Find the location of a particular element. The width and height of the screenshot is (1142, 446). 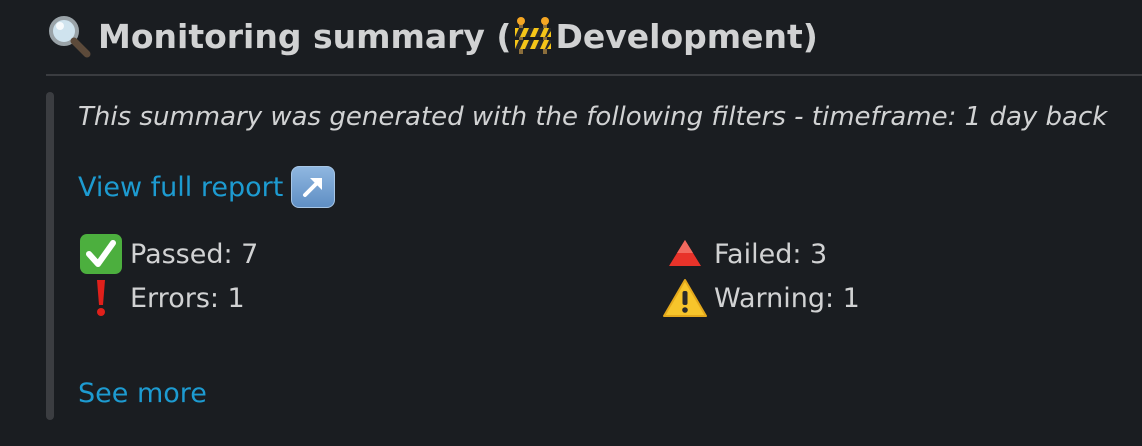

summary-header: Monitoring summary (Development) is located at coordinates (432, 36).